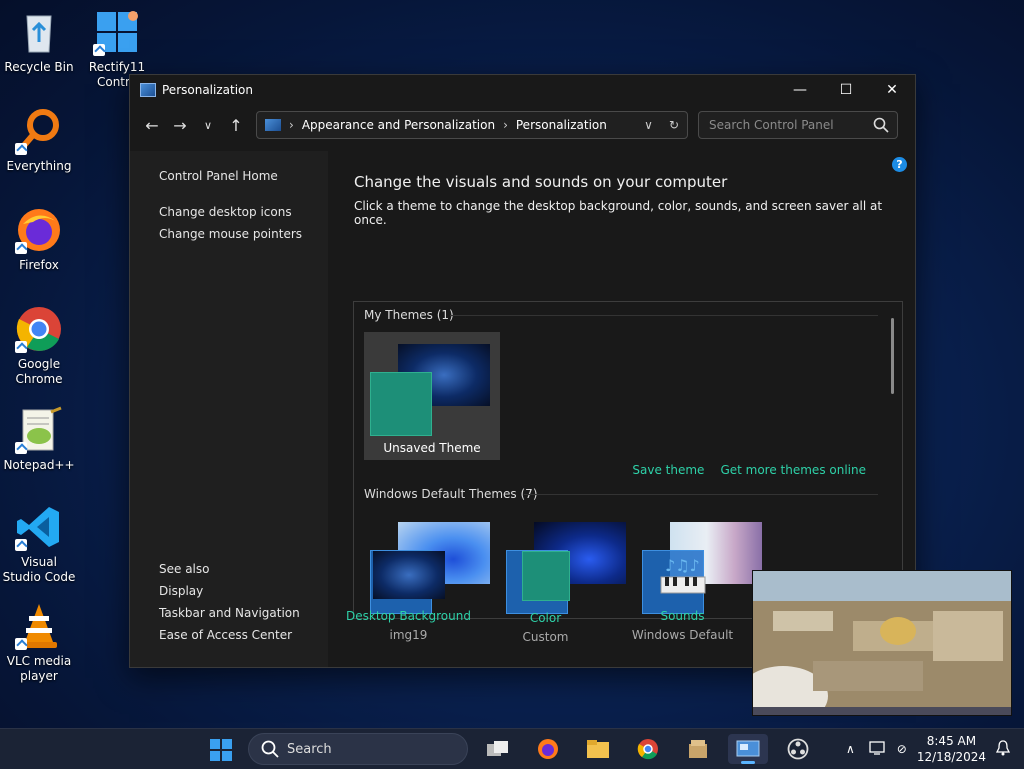 This screenshot has width=1024, height=769. Describe the element at coordinates (892, 90) in the screenshot. I see `close-button: ✕` at that location.